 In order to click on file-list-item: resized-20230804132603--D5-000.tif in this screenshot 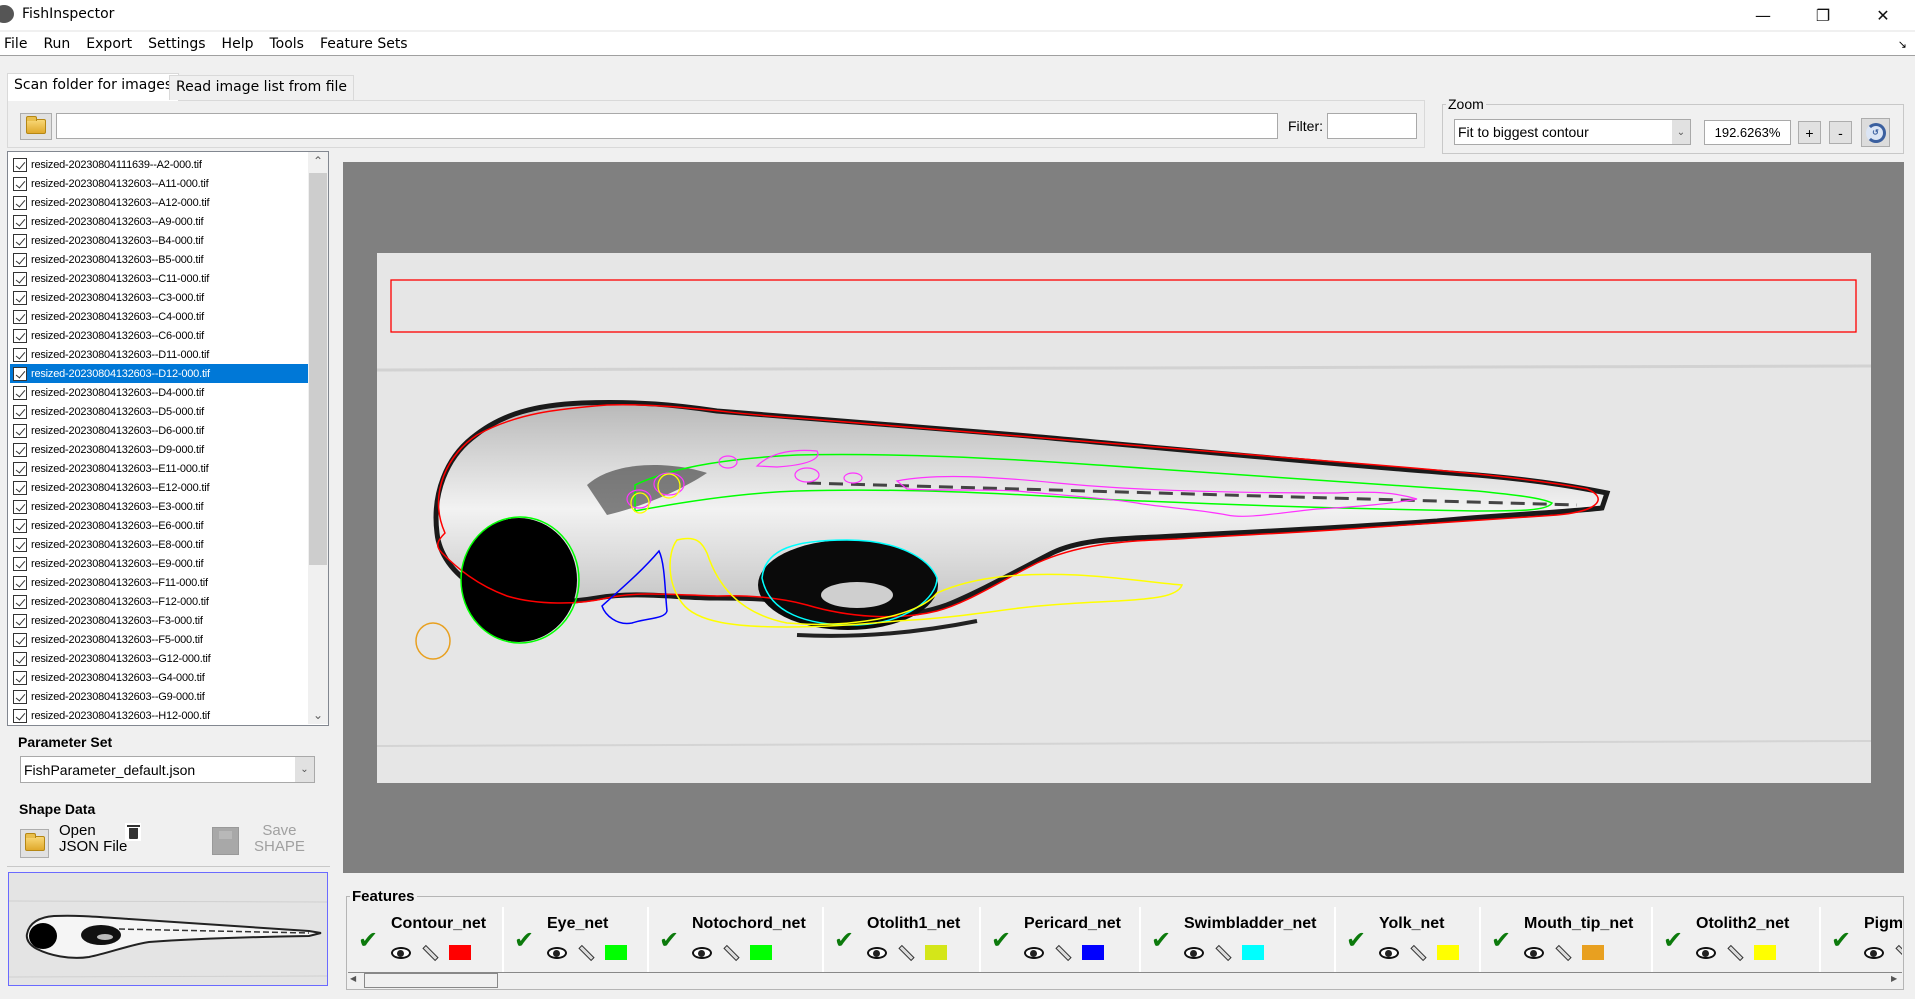, I will do `click(159, 411)`.